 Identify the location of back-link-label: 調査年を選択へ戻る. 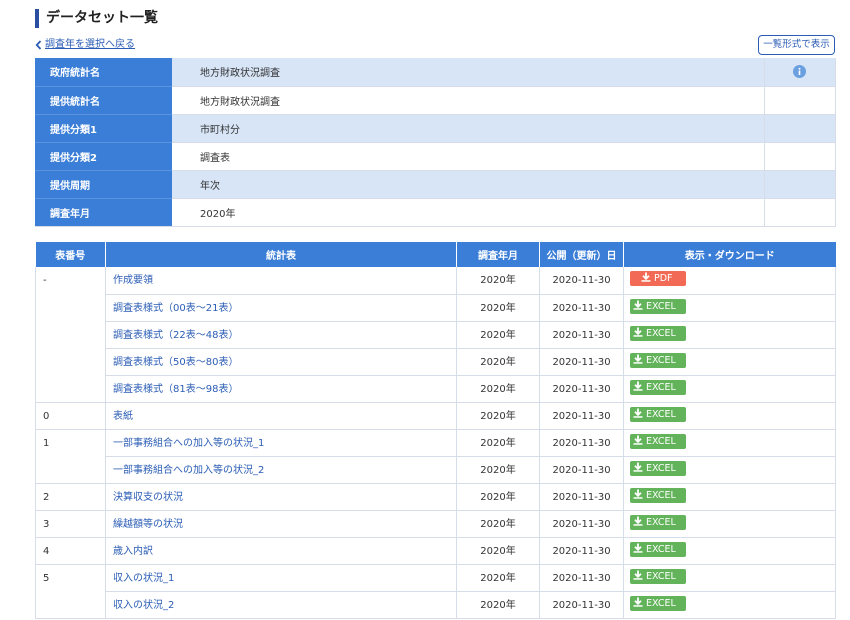
(90, 44).